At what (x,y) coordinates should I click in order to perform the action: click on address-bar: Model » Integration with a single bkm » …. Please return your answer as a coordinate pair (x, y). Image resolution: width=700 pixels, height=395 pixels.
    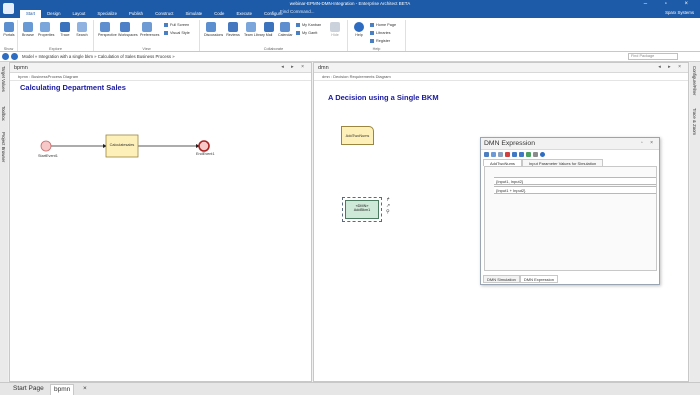
    Looking at the image, I should click on (350, 57).